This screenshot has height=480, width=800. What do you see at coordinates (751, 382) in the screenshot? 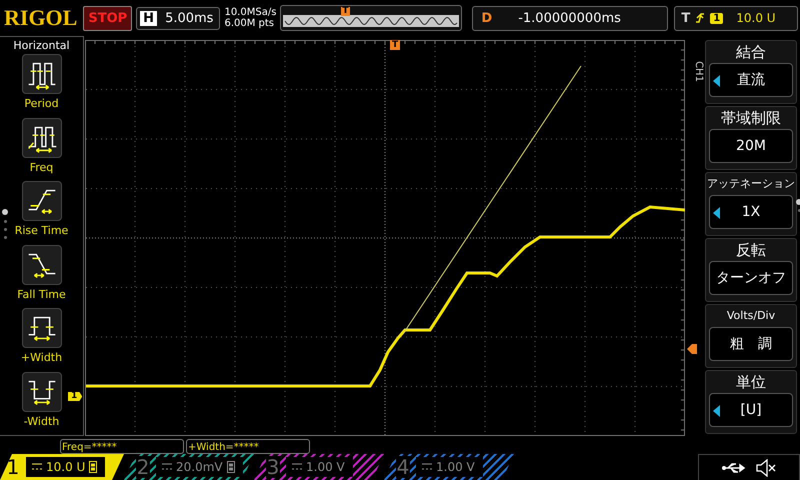
I see `menu-item-title: 単位` at bounding box center [751, 382].